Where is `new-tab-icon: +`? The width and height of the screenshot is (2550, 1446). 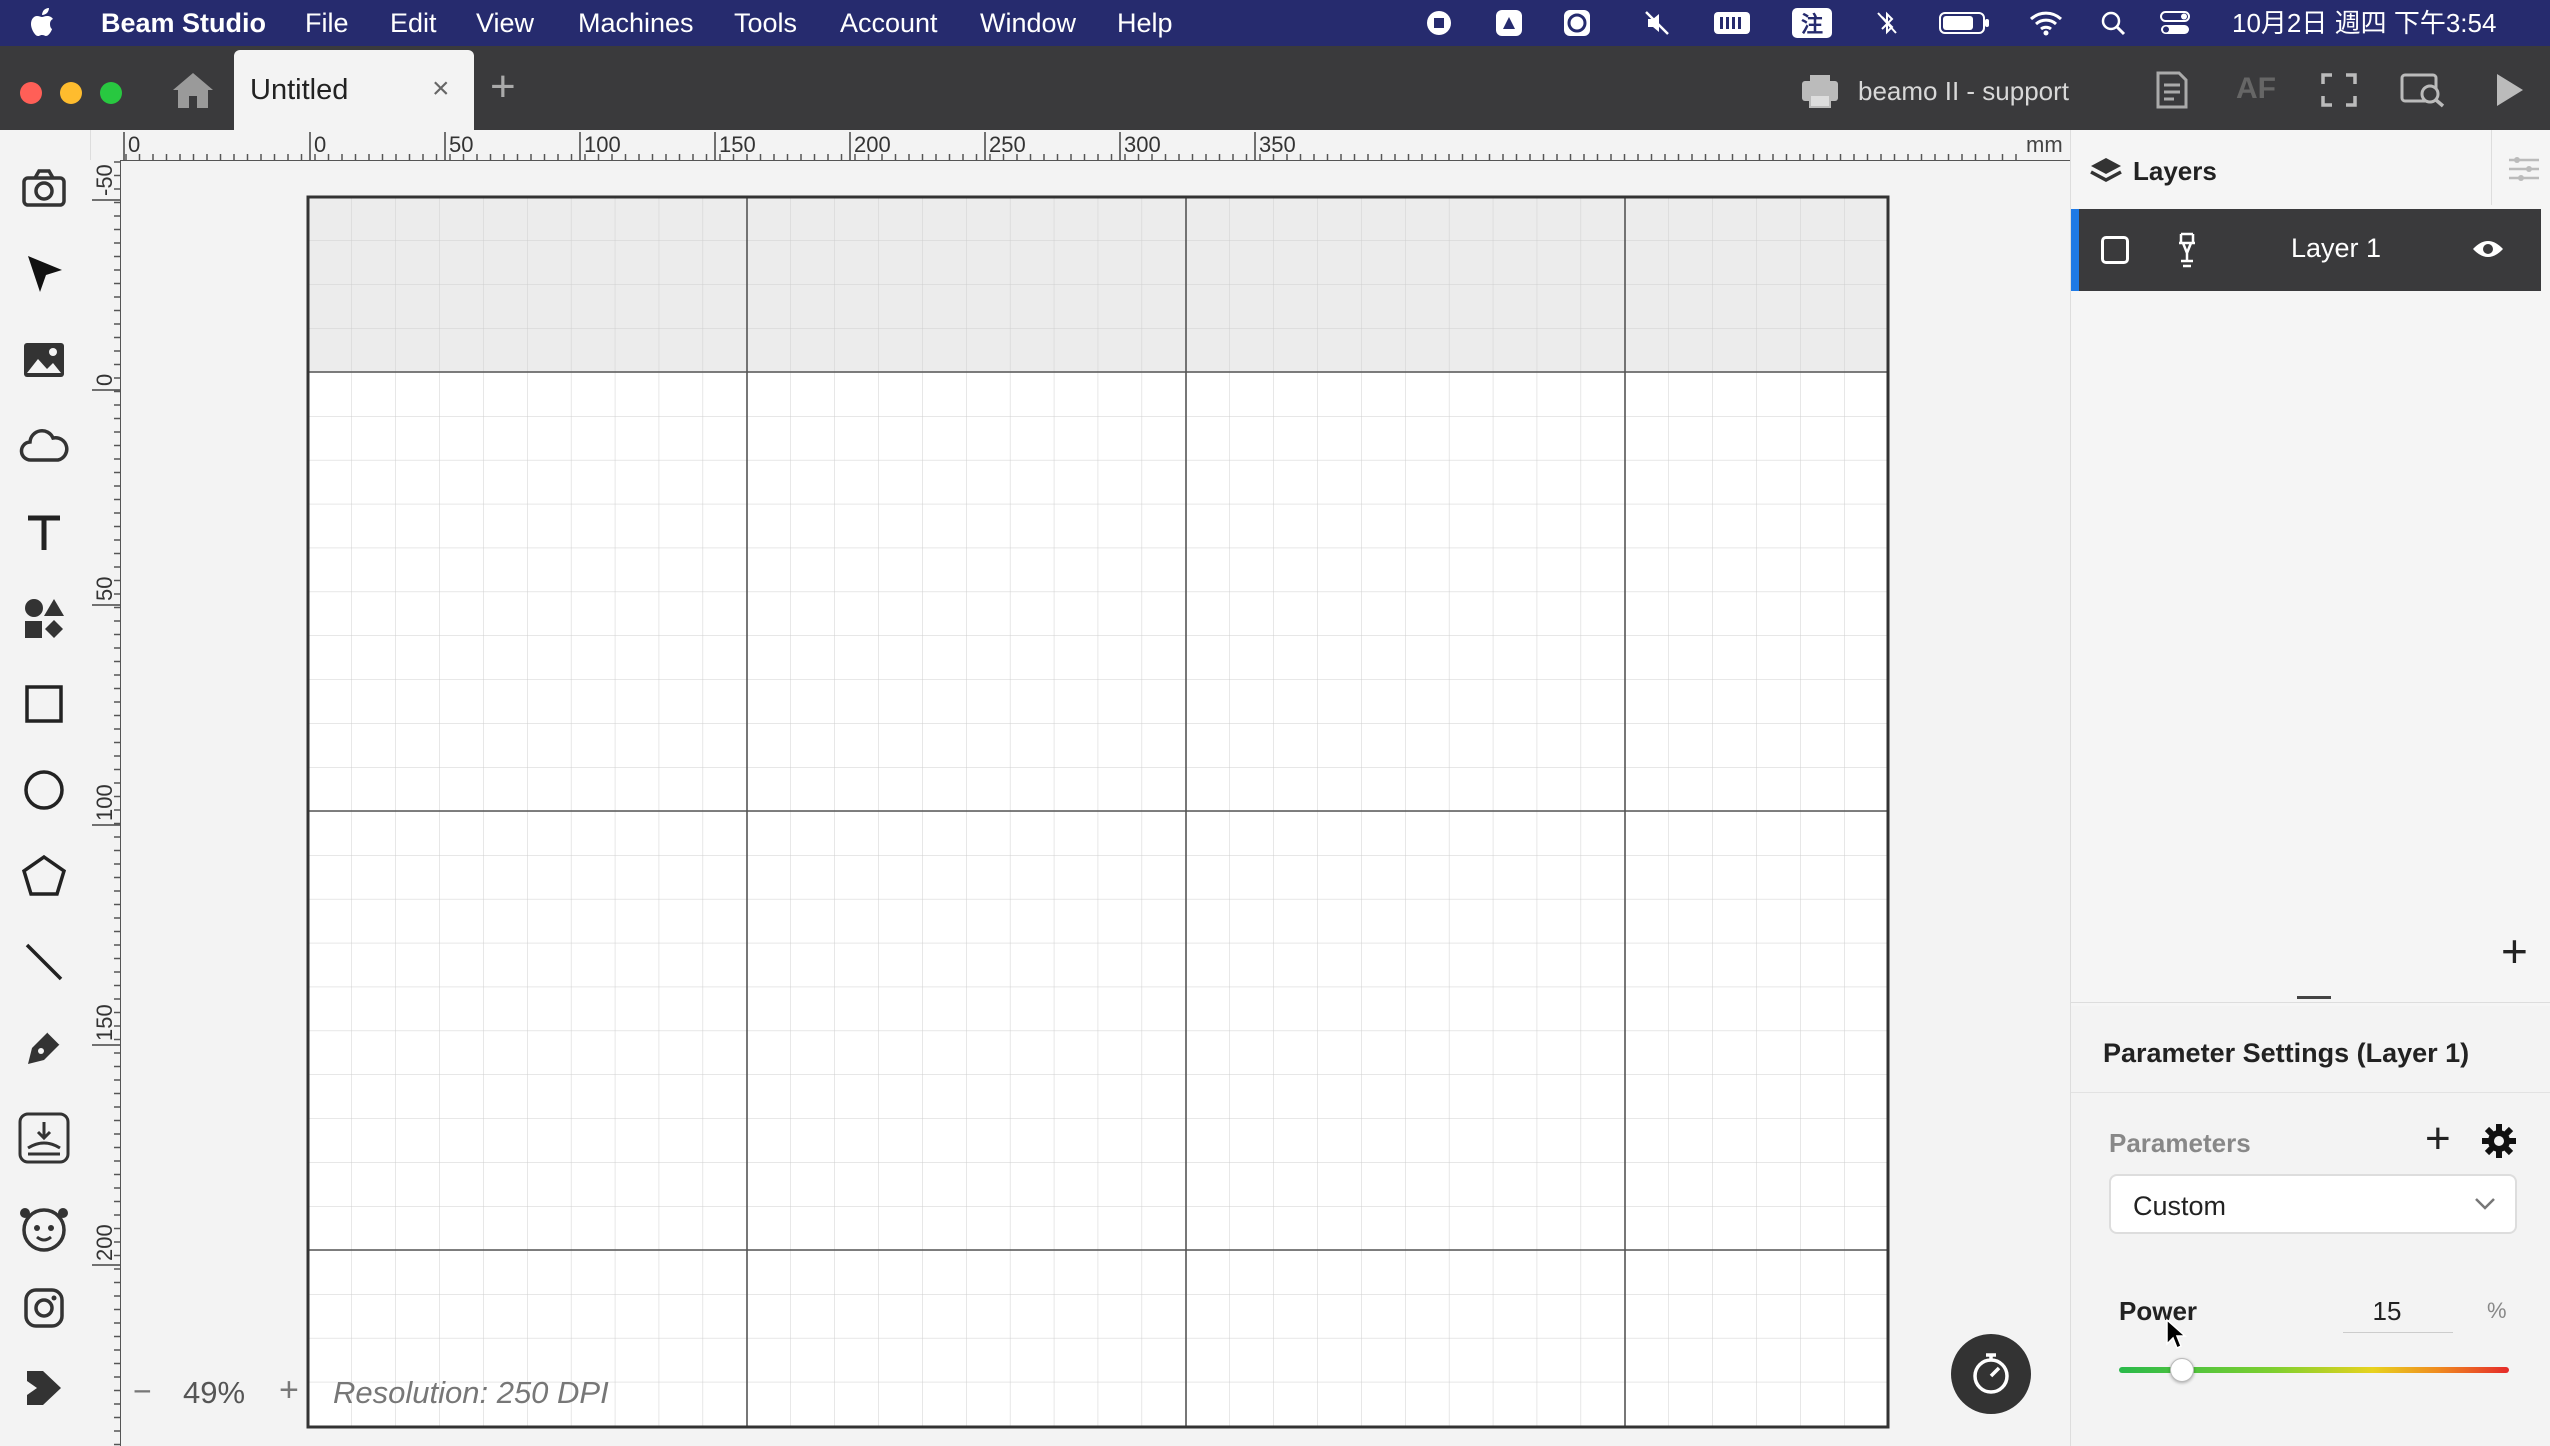
new-tab-icon: + is located at coordinates (503, 87).